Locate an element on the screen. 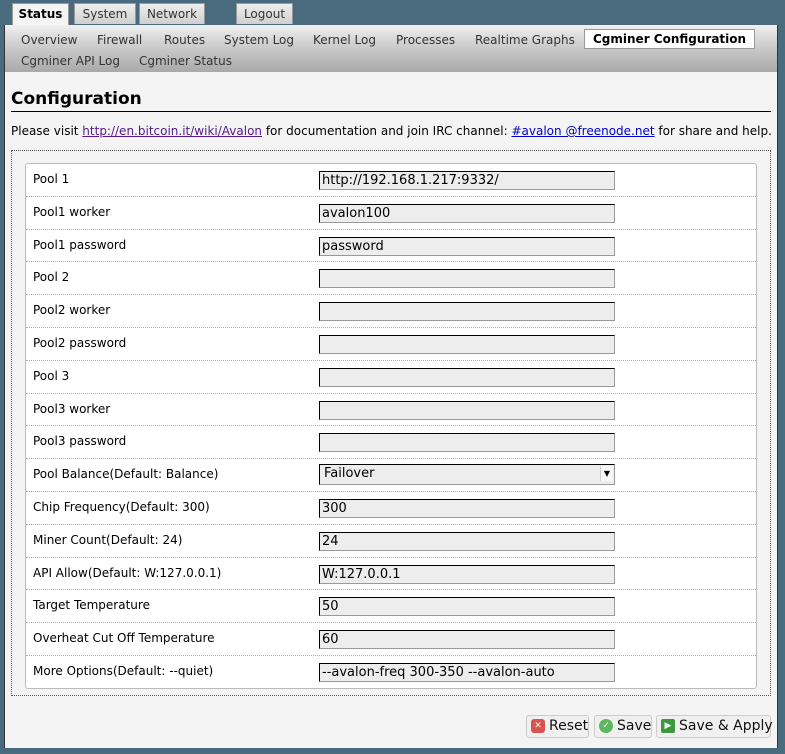 The width and height of the screenshot is (785, 754). subtab-firewall: Firewall is located at coordinates (119, 40).